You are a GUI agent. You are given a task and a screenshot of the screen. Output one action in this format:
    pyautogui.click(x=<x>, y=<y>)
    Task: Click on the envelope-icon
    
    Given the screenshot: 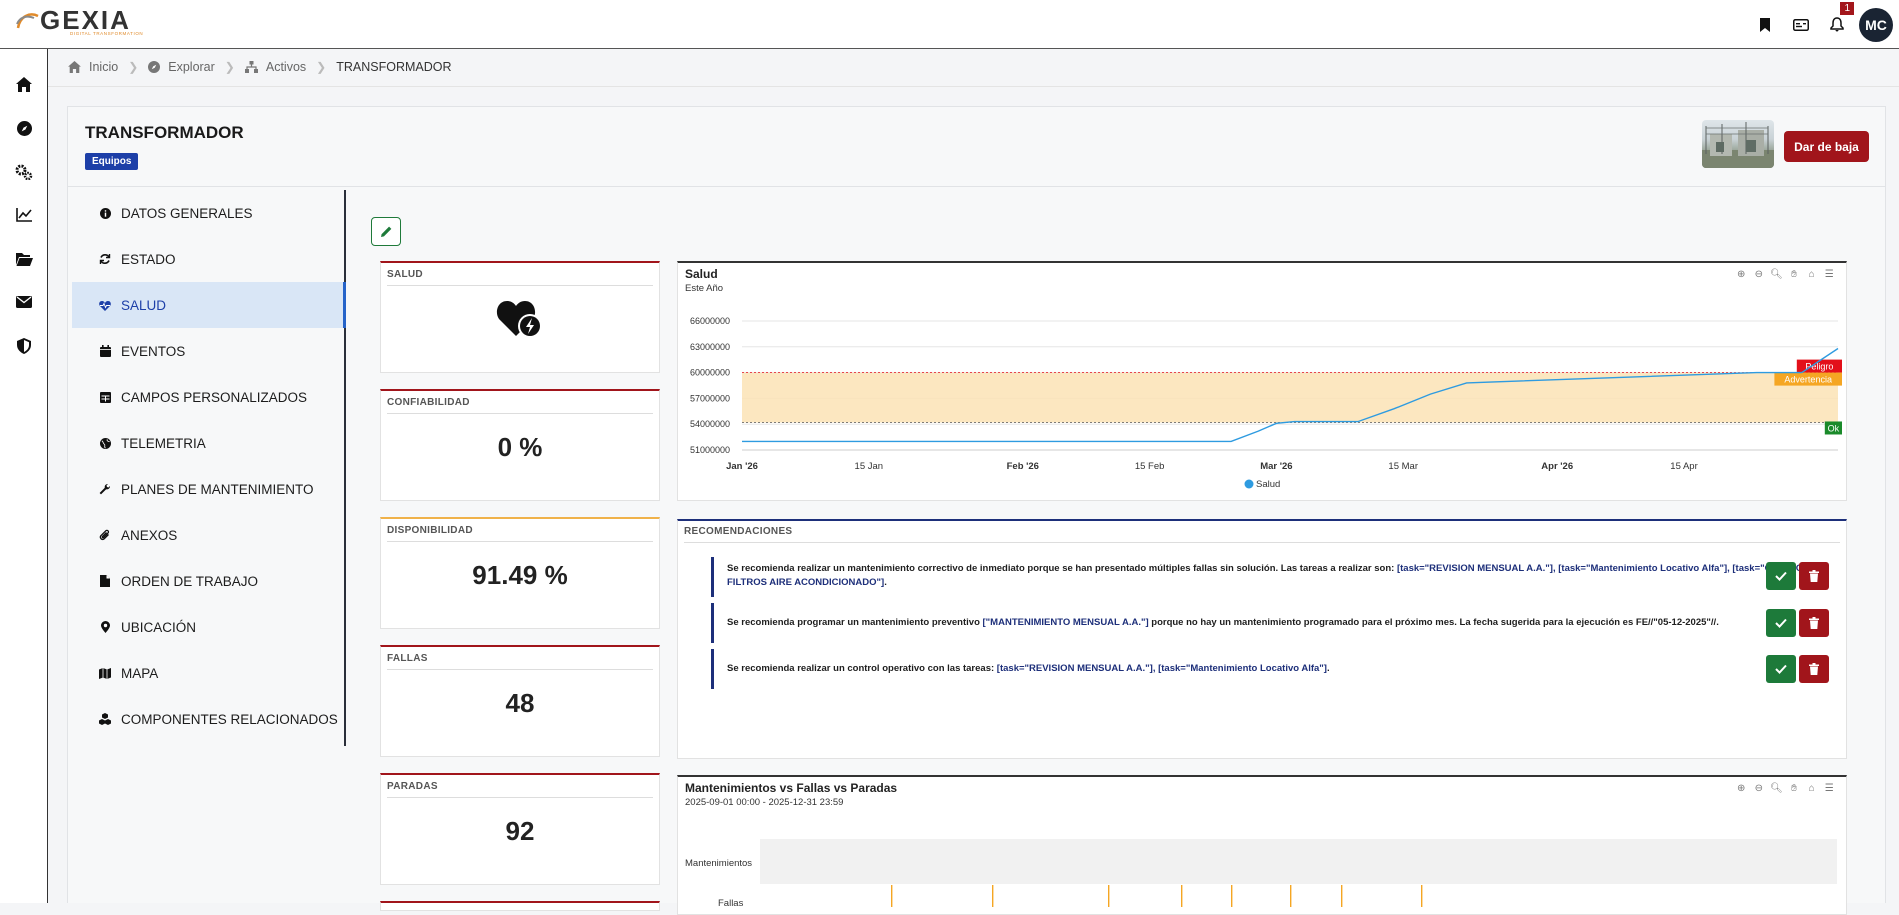 What is the action you would take?
    pyautogui.click(x=24, y=302)
    